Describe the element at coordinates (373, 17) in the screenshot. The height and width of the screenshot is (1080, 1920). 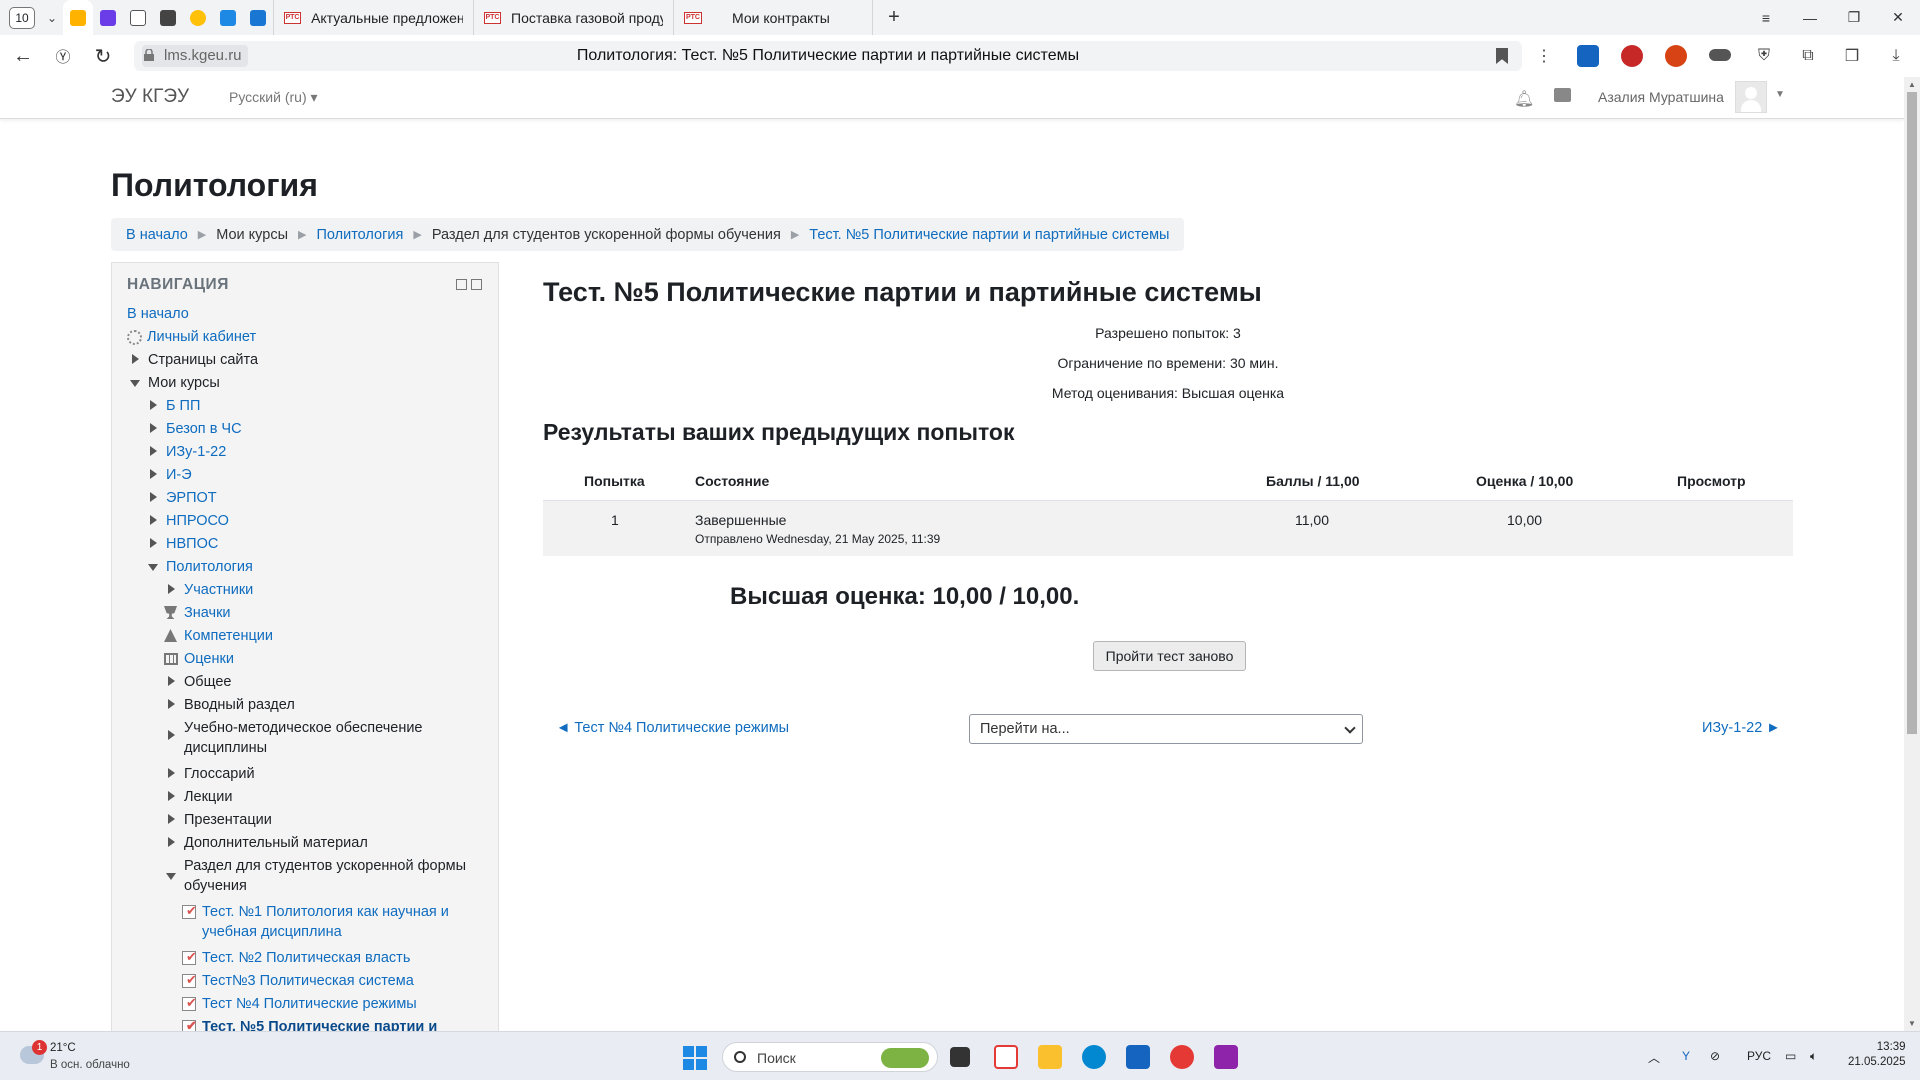
I see `browser-tab: РТС Актуальные предложени` at that location.